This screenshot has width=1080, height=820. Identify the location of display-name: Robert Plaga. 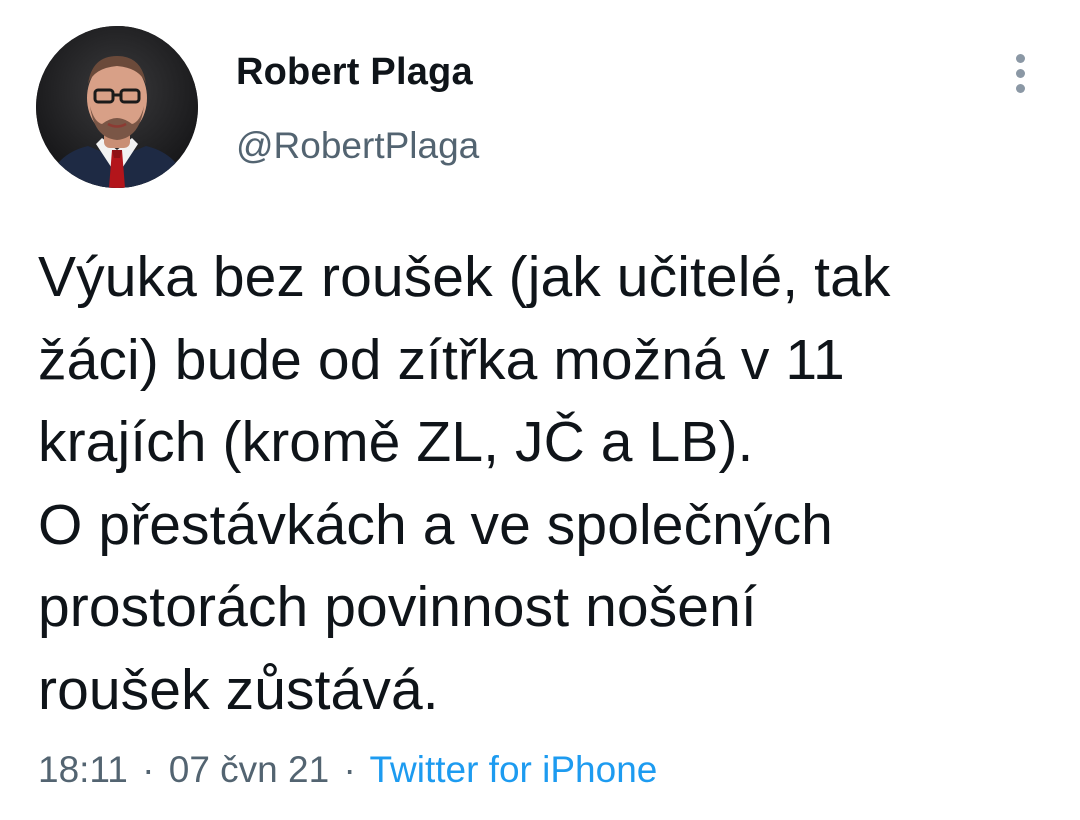
(354, 72).